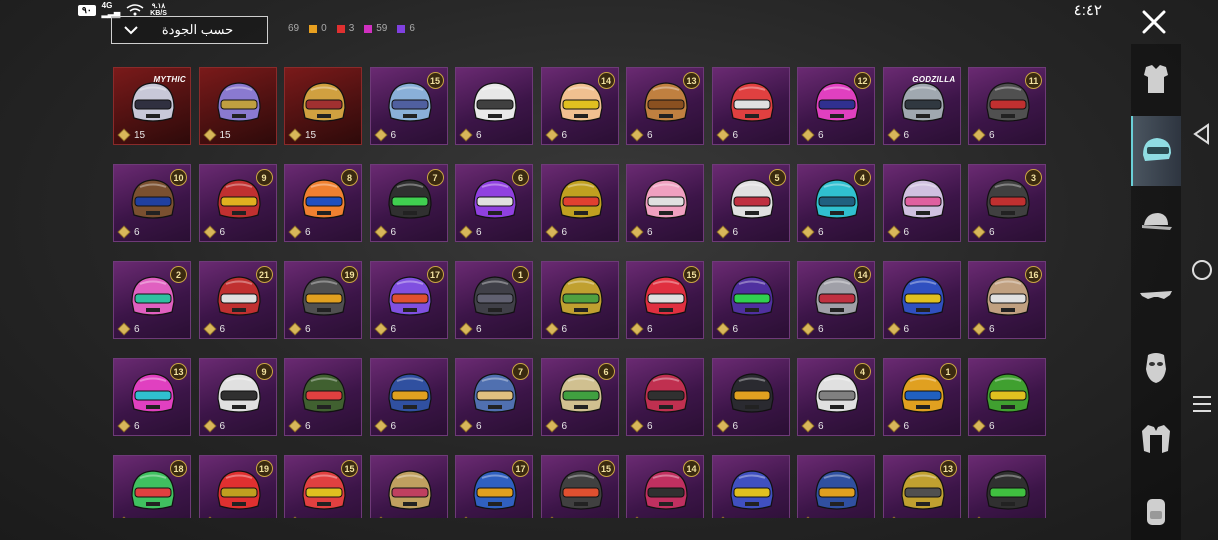  What do you see at coordinates (1154, 22) in the screenshot?
I see `close-icon` at bounding box center [1154, 22].